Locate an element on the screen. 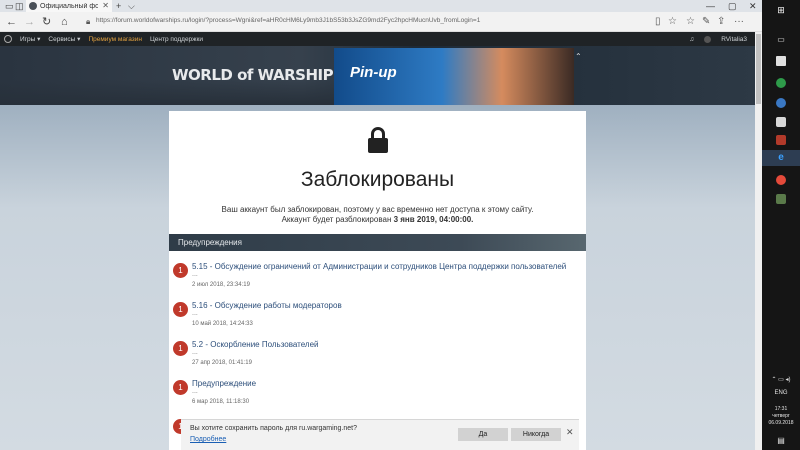 Image resolution: width=800 pixels, height=450 pixels. favorites-hub-icon: ☆ is located at coordinates (690, 22).